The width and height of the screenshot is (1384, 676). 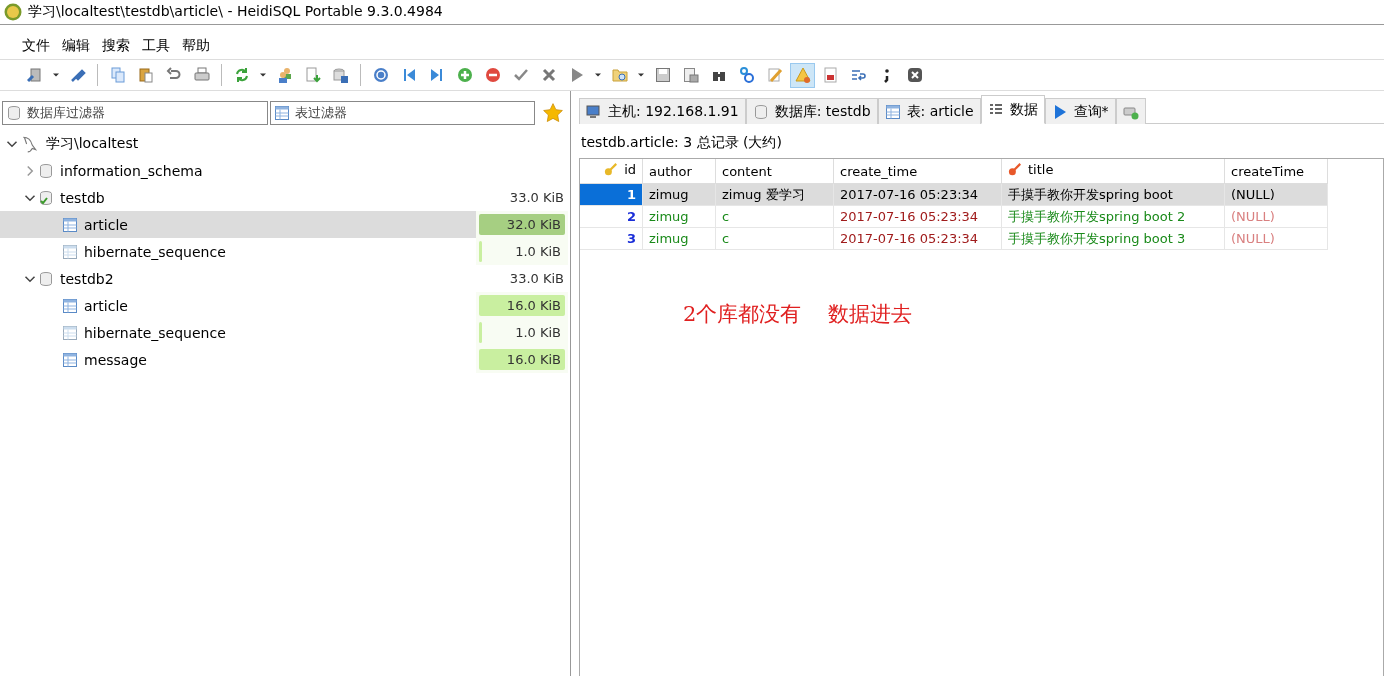 What do you see at coordinates (929, 111) in the screenshot?
I see `tab: 表: article` at bounding box center [929, 111].